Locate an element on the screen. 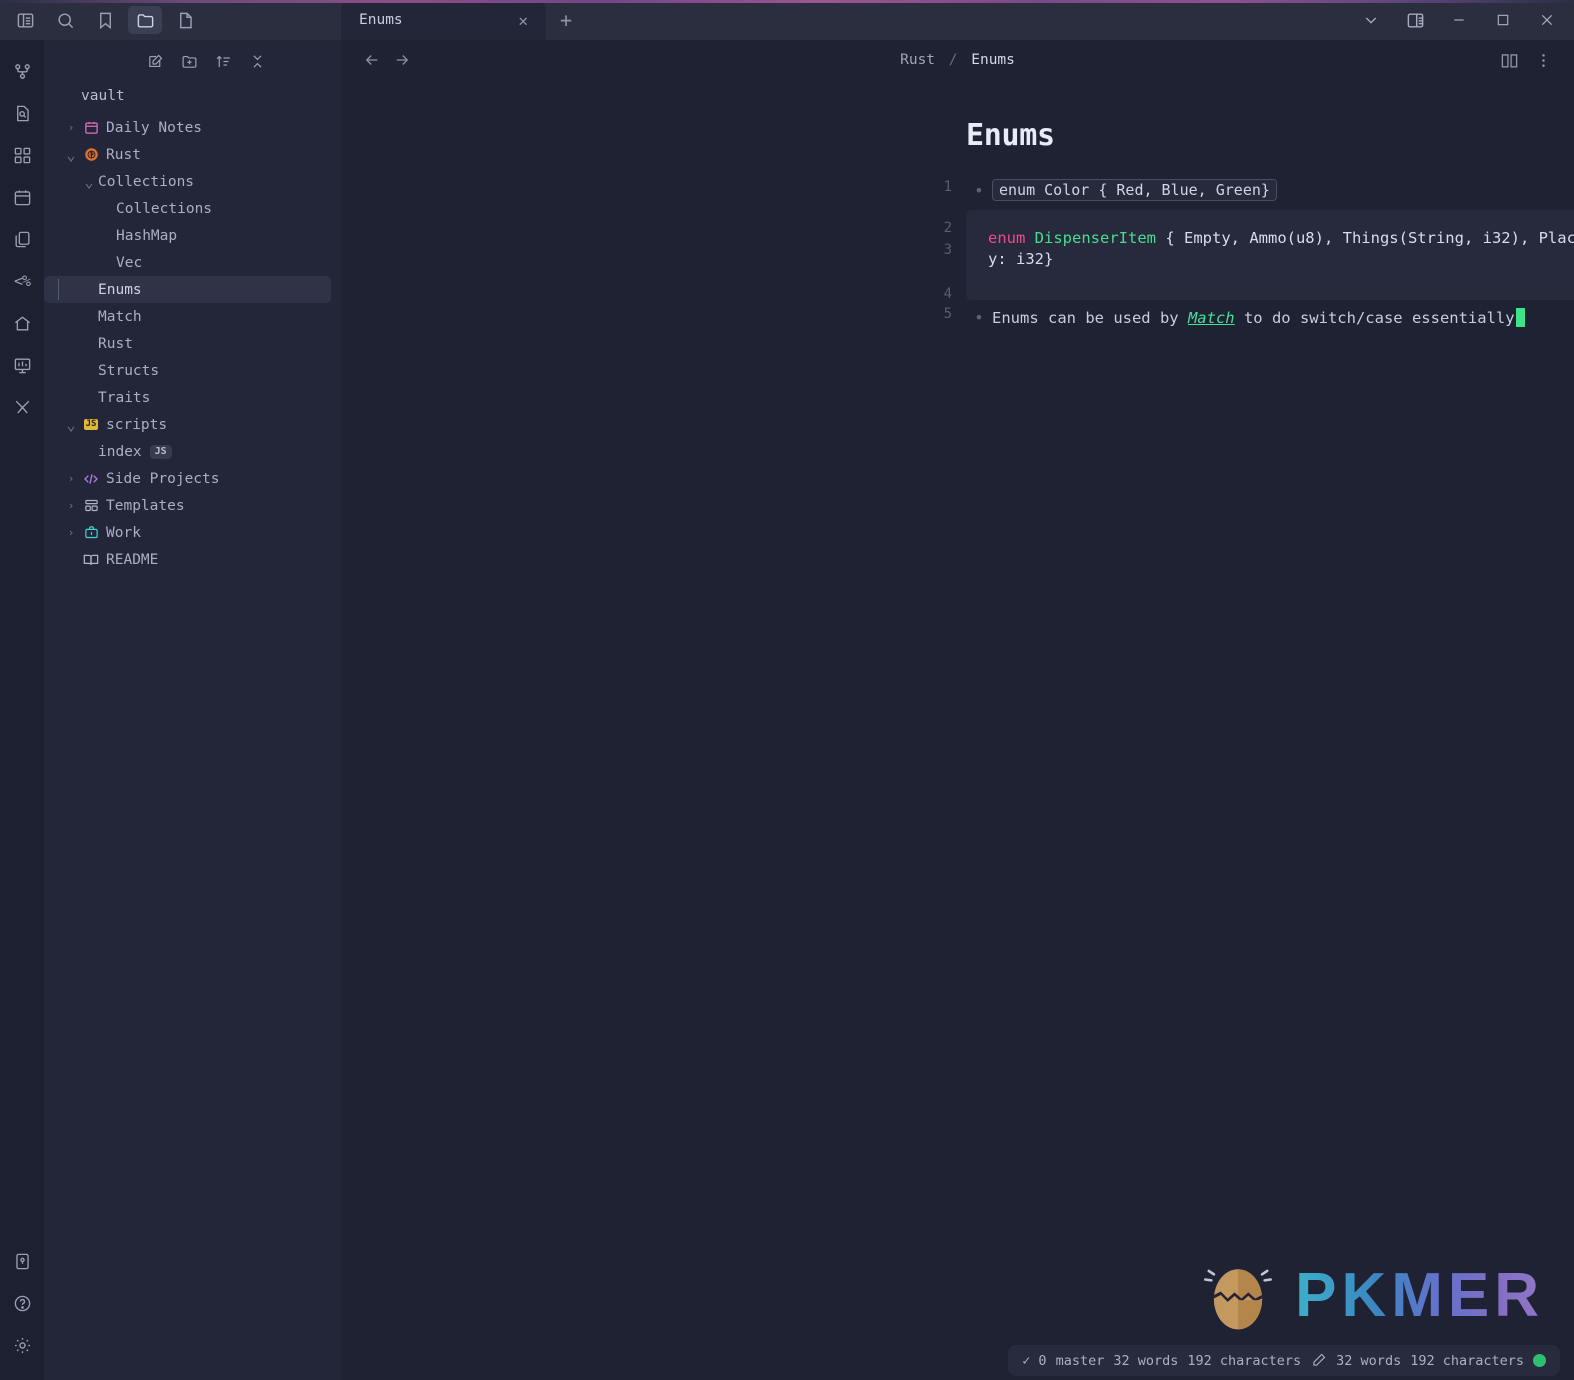  code-icon is located at coordinates (91, 479).